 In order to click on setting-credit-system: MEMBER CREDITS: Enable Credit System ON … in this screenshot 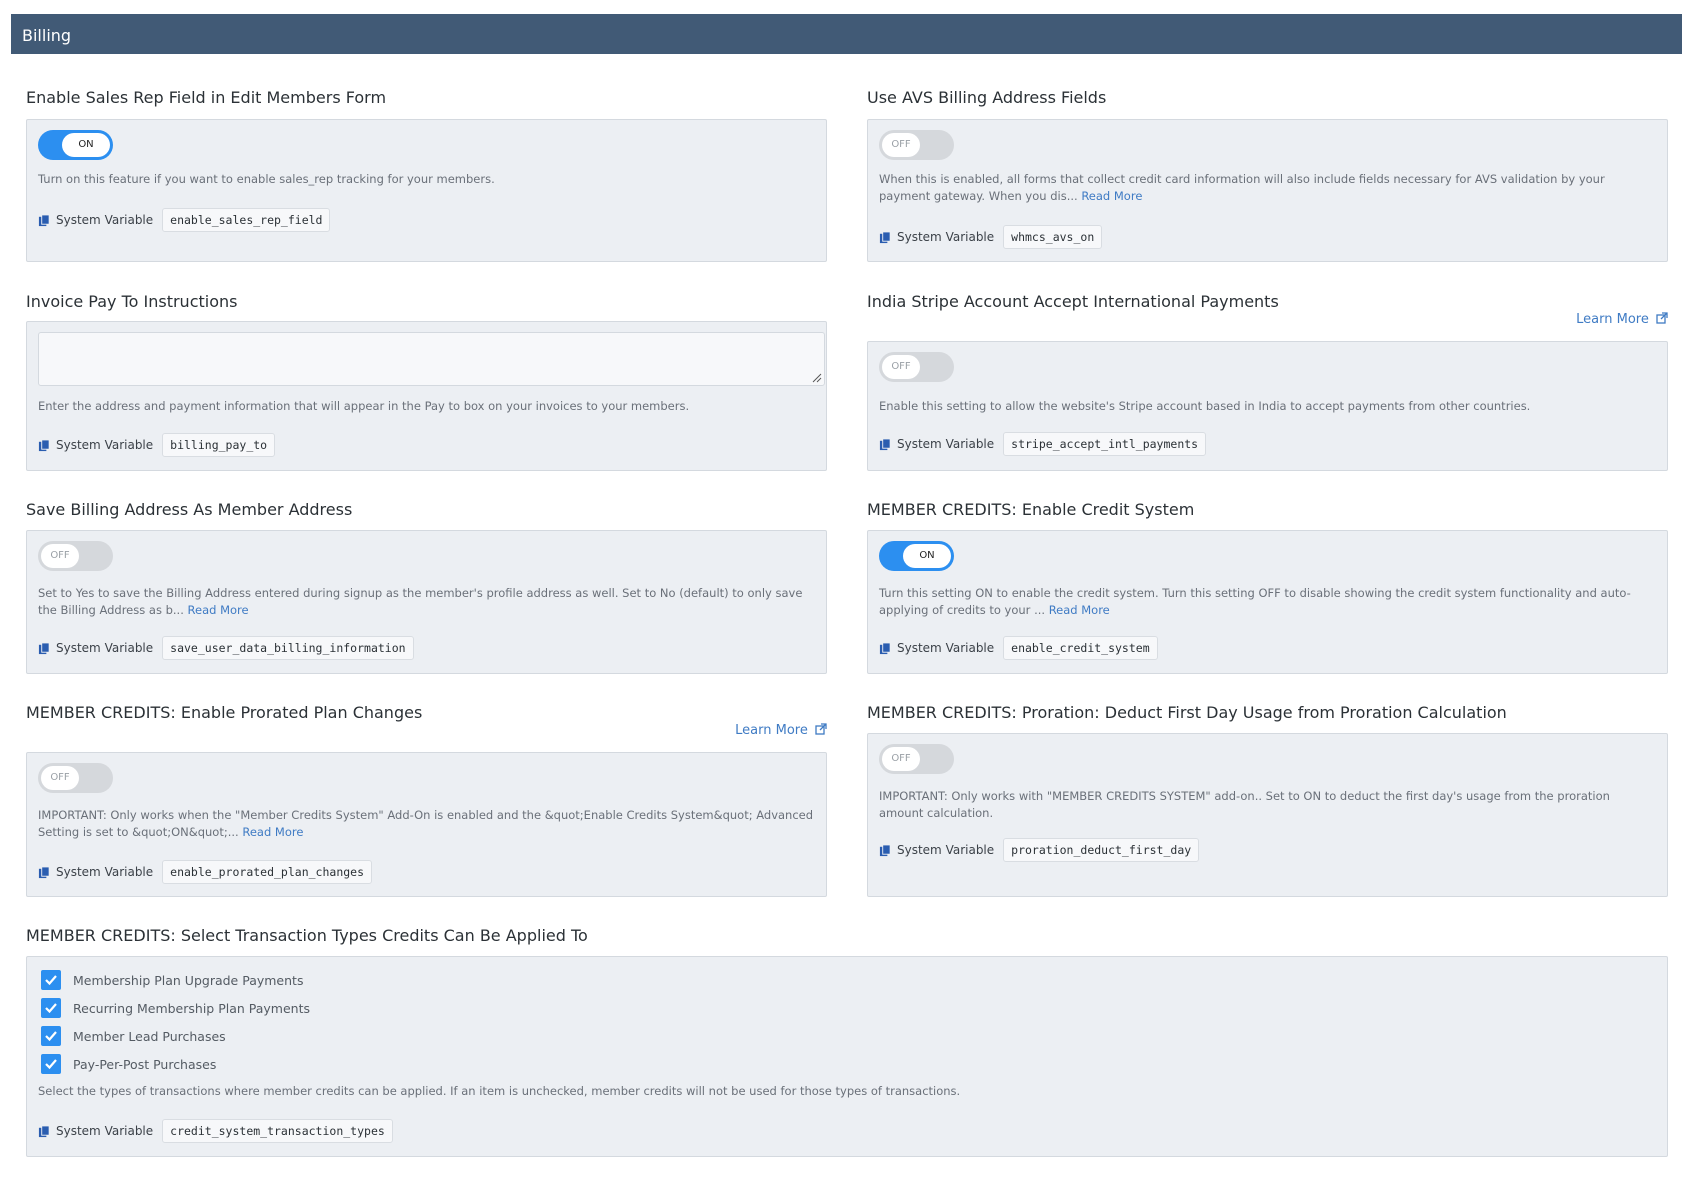, I will do `click(1267, 587)`.